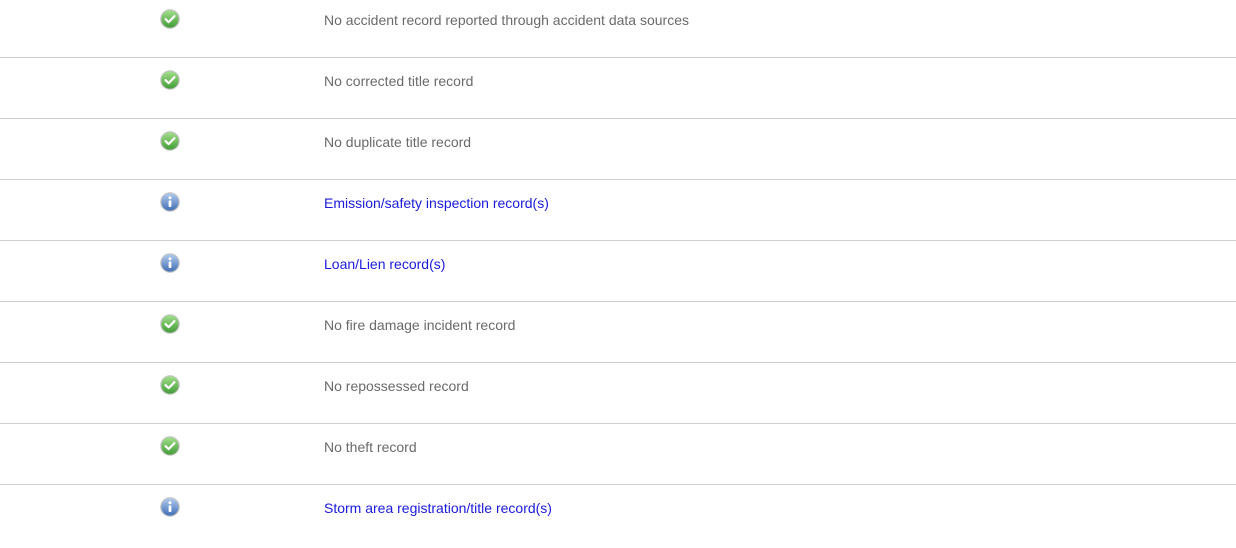 The width and height of the screenshot is (1236, 548). I want to click on record-row-corrected-title: No corrected title record, so click(618, 87).